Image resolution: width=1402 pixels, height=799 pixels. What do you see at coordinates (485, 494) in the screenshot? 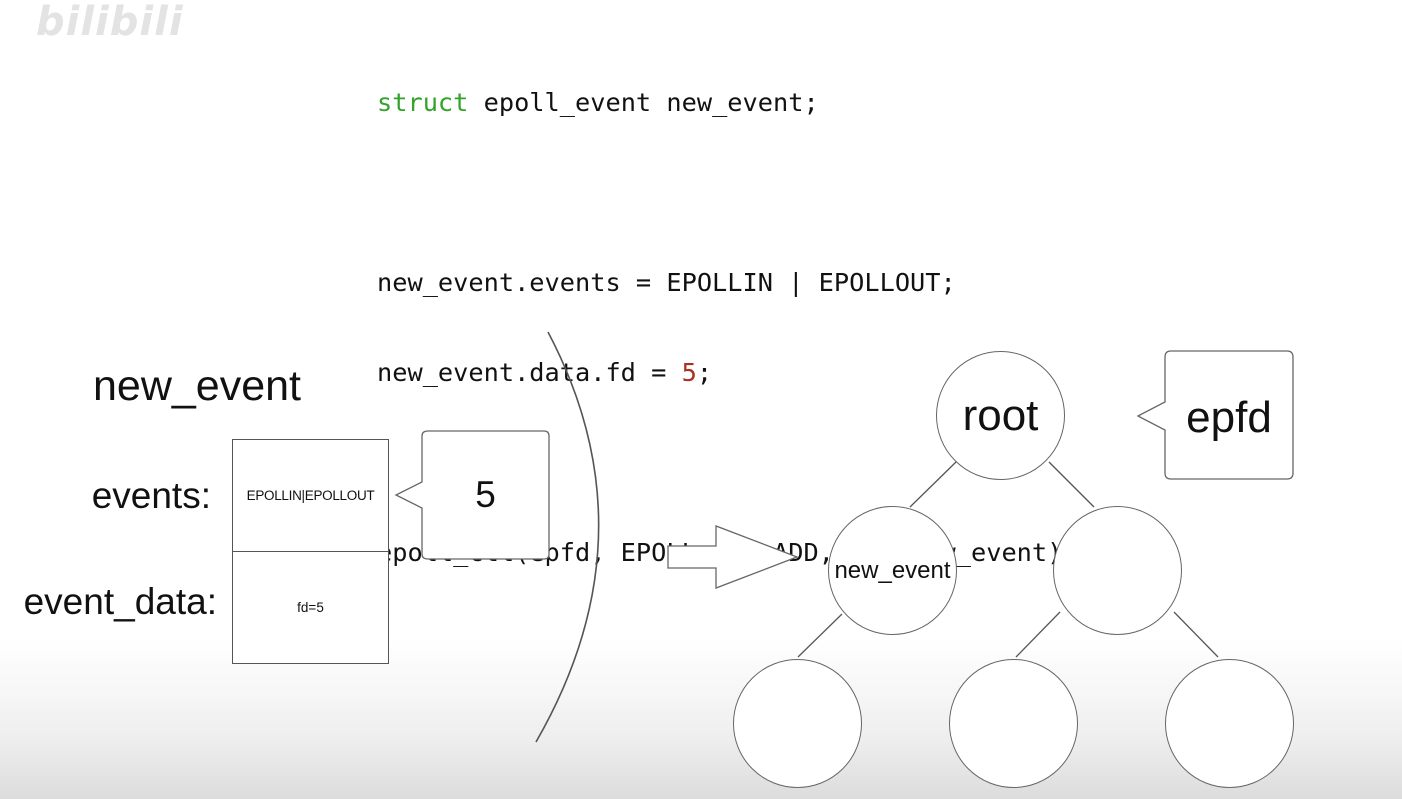
I see `fd-callout-text: 5` at bounding box center [485, 494].